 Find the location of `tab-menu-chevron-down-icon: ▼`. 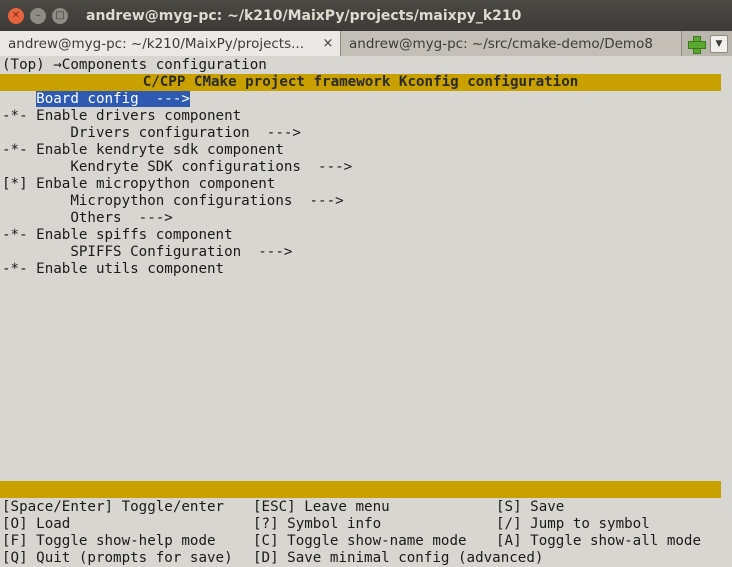

tab-menu-chevron-down-icon: ▼ is located at coordinates (719, 43).